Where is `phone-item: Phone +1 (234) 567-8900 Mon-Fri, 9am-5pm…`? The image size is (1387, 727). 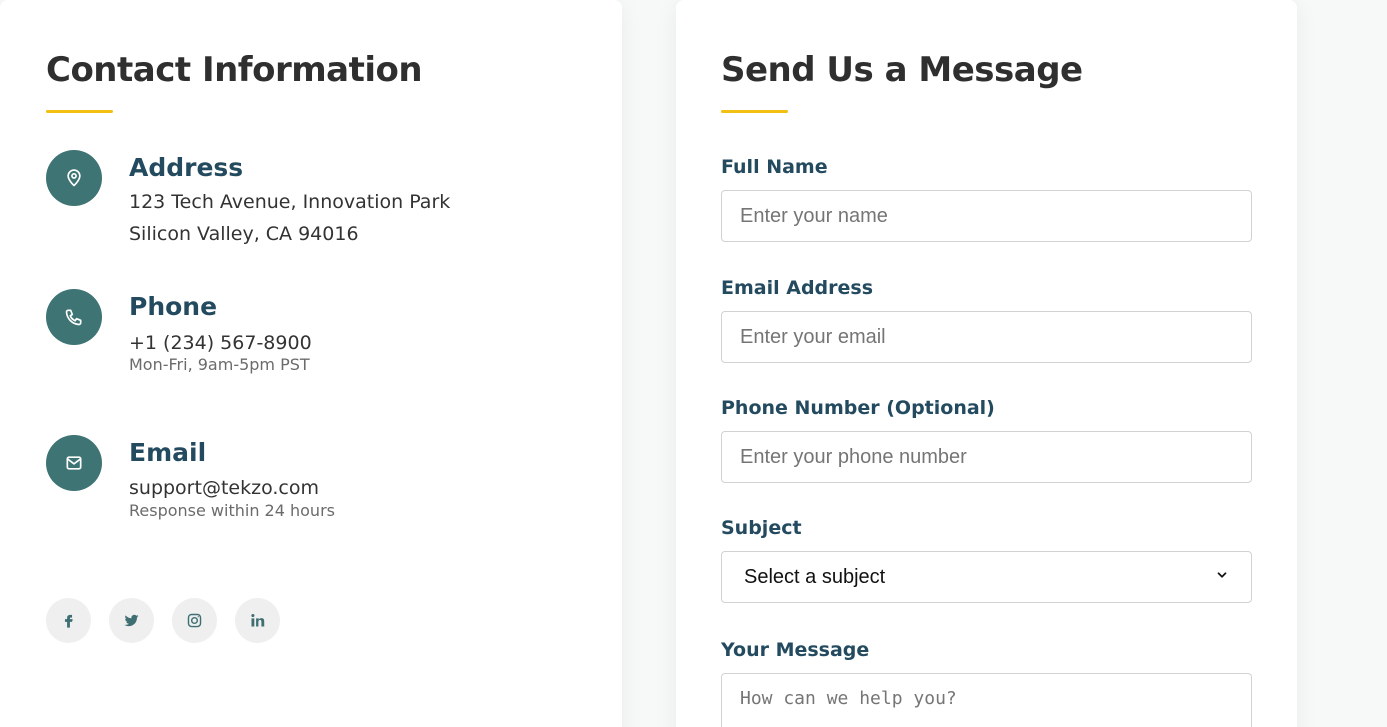 phone-item: Phone +1 (234) 567-8900 Mon-Fri, 9am-5pm… is located at coordinates (316, 339).